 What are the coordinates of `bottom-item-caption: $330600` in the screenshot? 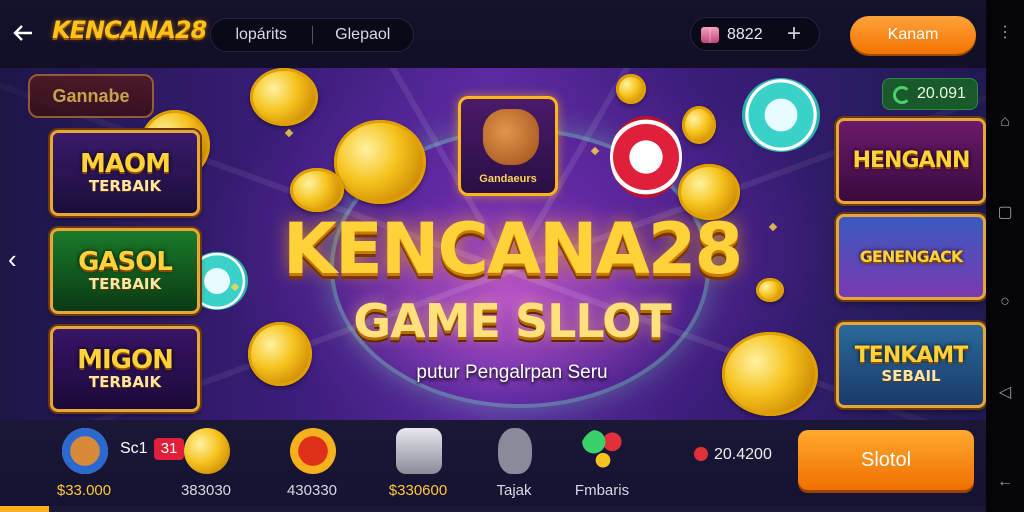 It's located at (418, 490).